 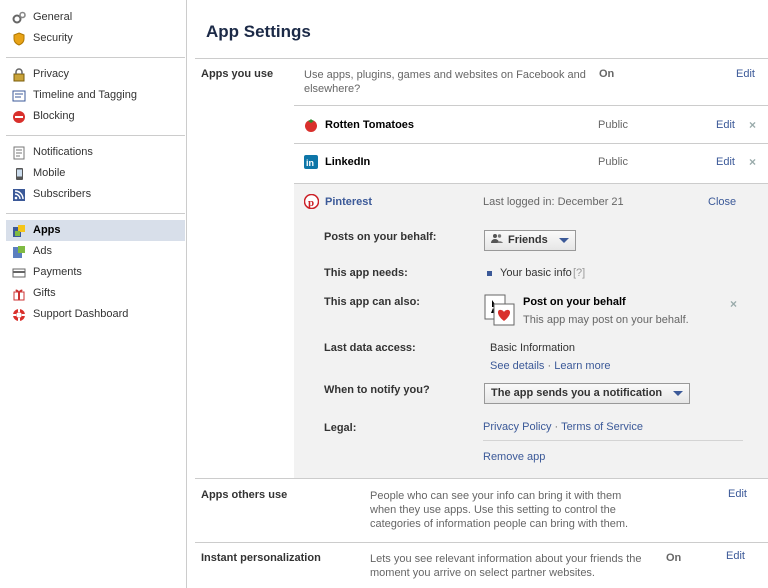 What do you see at coordinates (579, 273) in the screenshot?
I see `help-link: [?]` at bounding box center [579, 273].